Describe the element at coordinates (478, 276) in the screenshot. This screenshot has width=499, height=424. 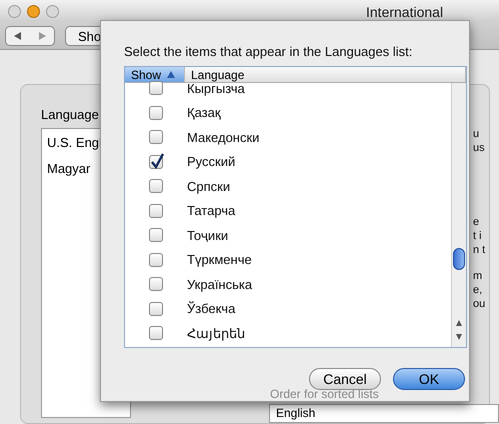
I see `text-fragment: m` at that location.